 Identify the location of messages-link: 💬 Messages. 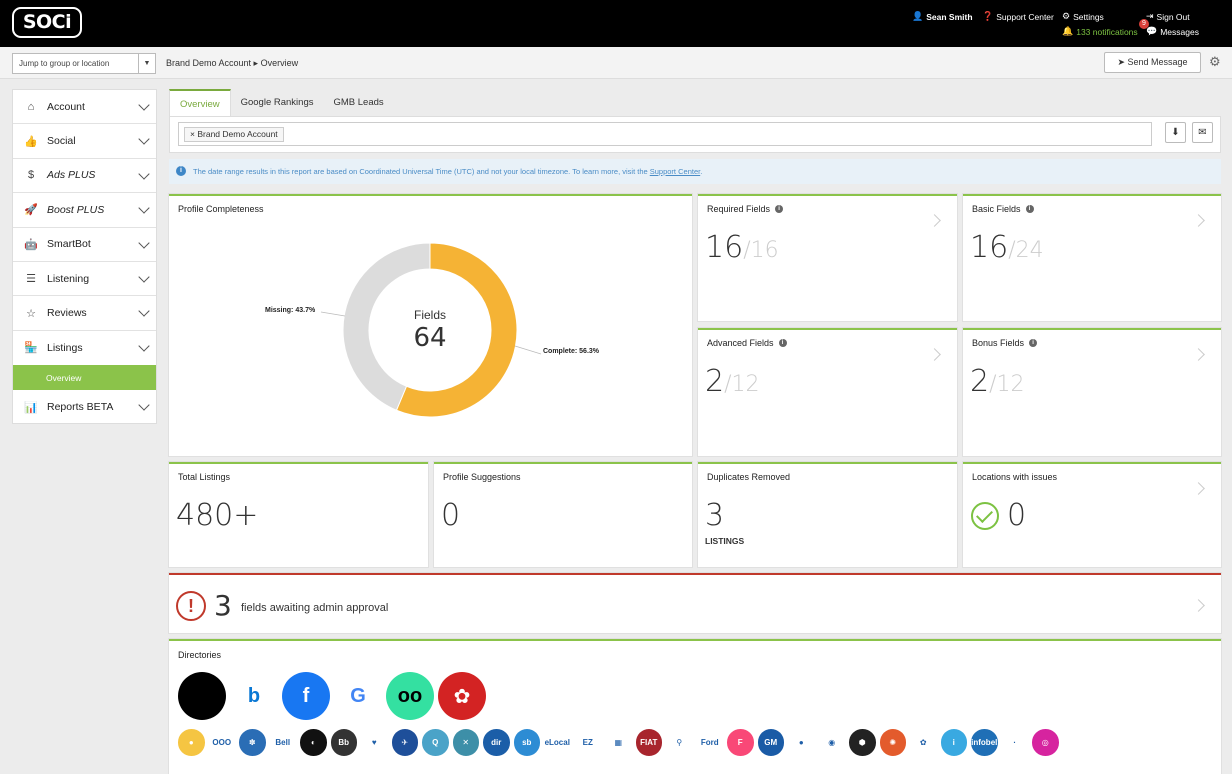
(1172, 31).